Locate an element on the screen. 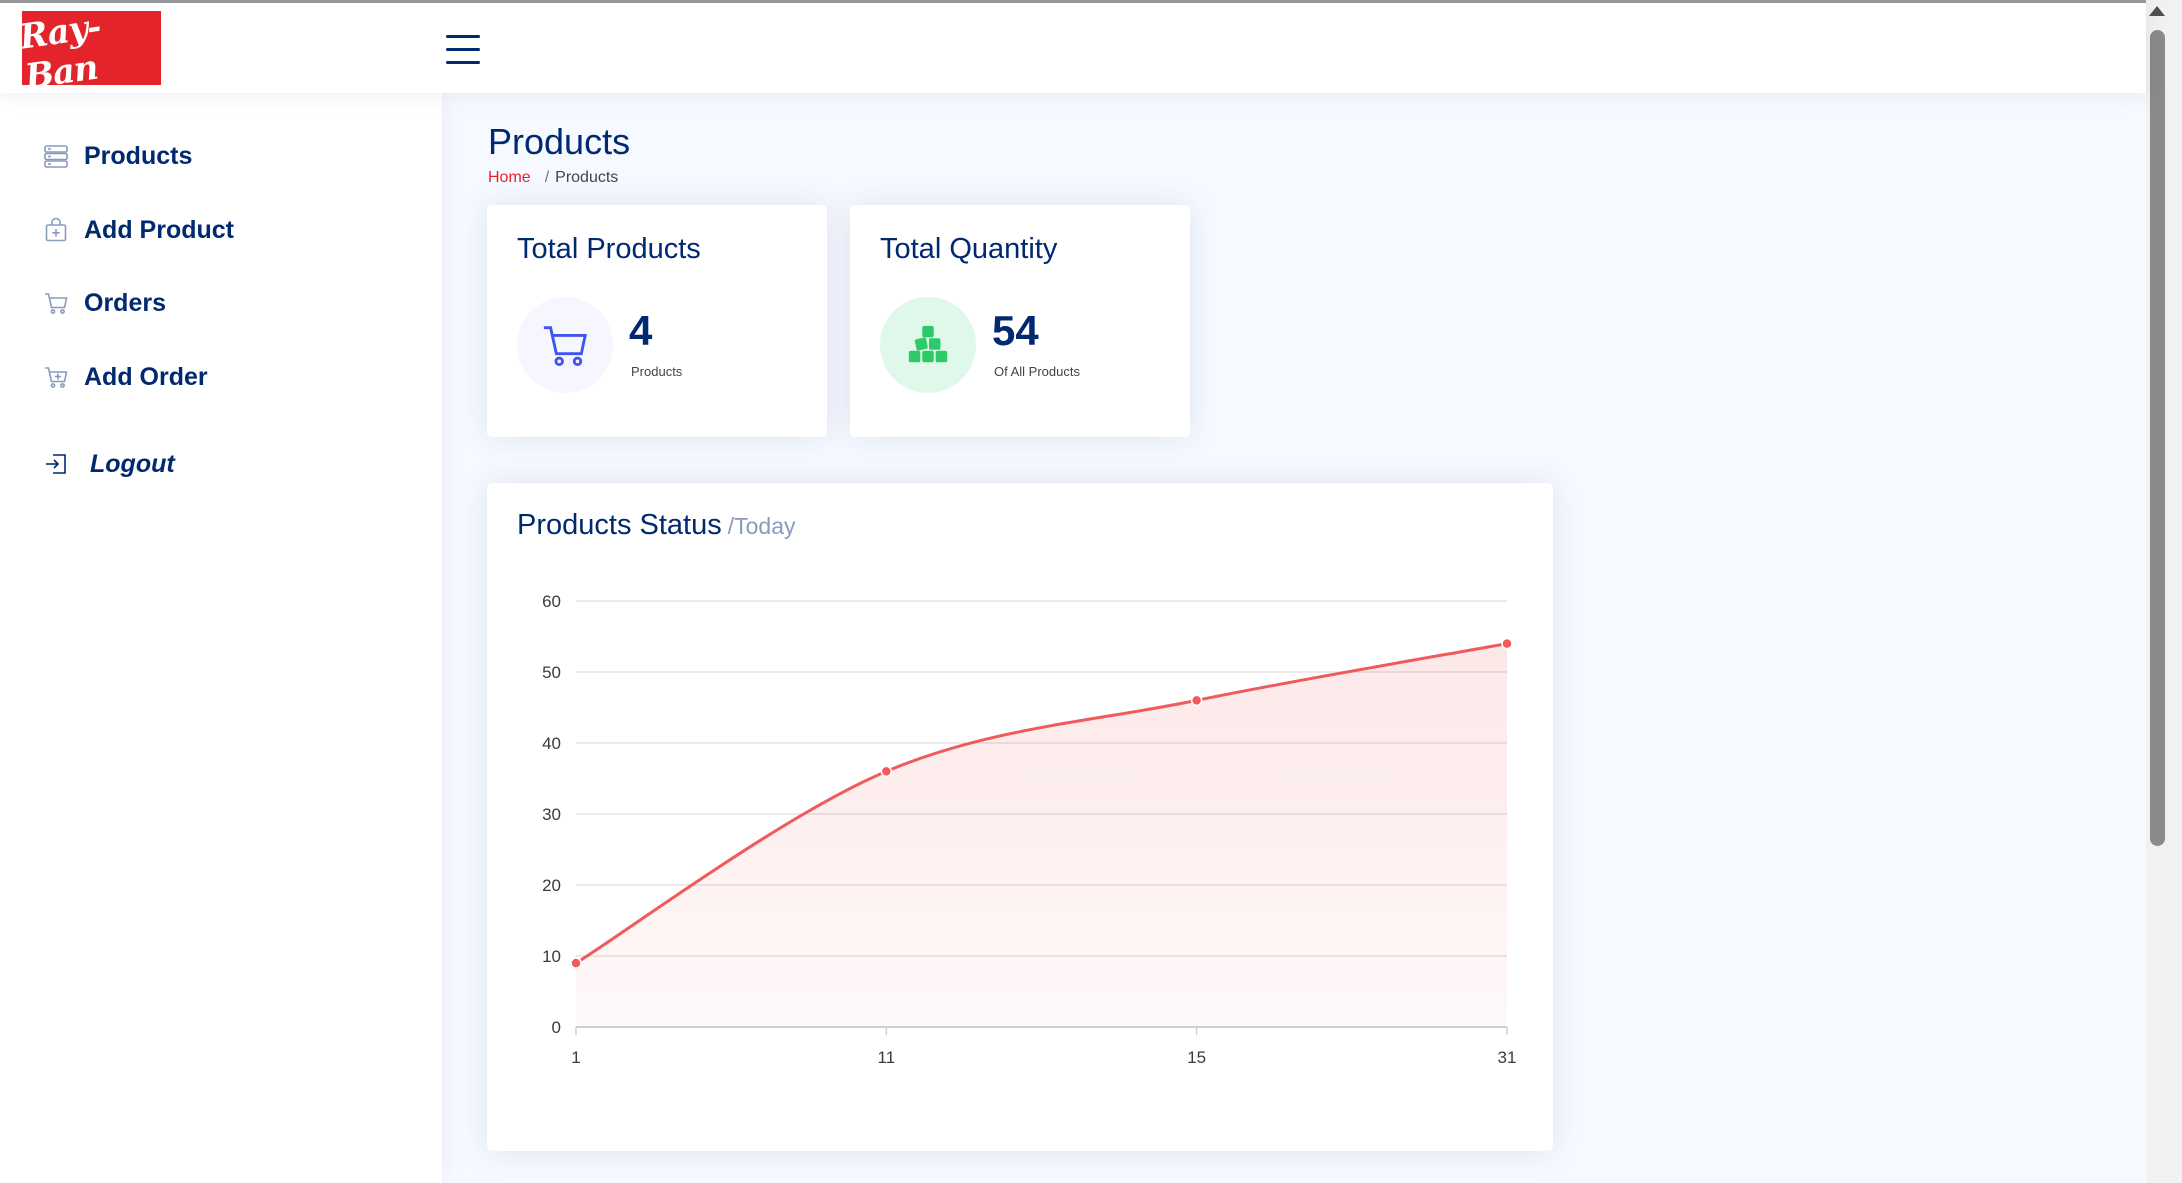  sidebar-item-add-product: Add Product is located at coordinates (138, 230).